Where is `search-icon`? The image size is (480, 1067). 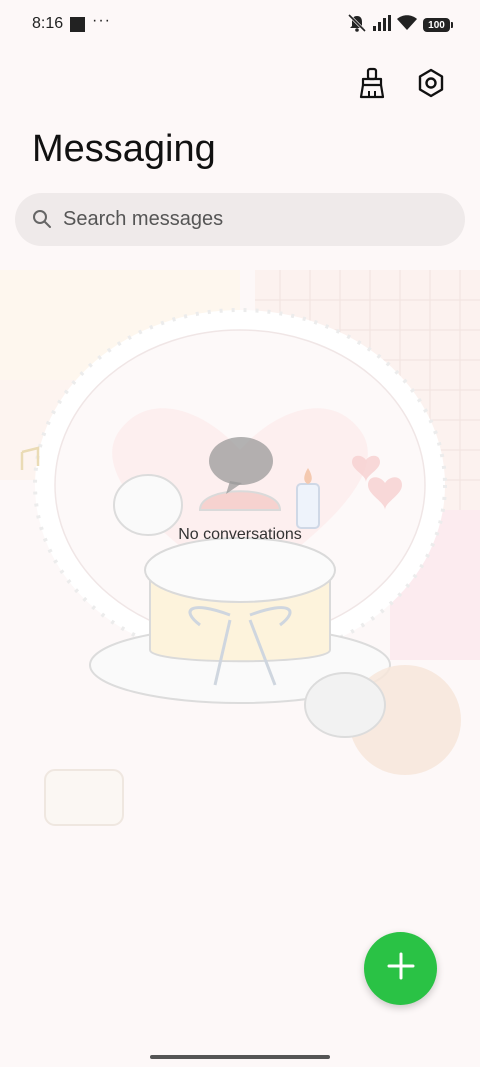 search-icon is located at coordinates (42, 221).